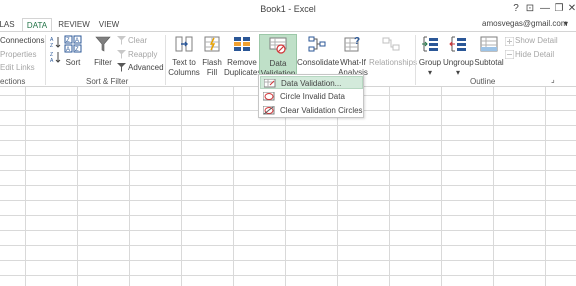  Describe the element at coordinates (8, 25) in the screenshot. I see `tab-formulas: LAS` at that location.